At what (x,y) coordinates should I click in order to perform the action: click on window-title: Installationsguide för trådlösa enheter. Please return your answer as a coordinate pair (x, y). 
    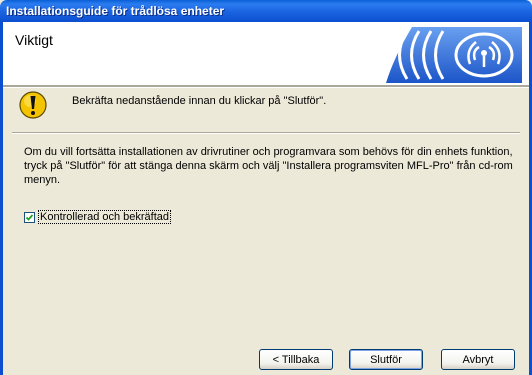
    Looking at the image, I should click on (115, 11).